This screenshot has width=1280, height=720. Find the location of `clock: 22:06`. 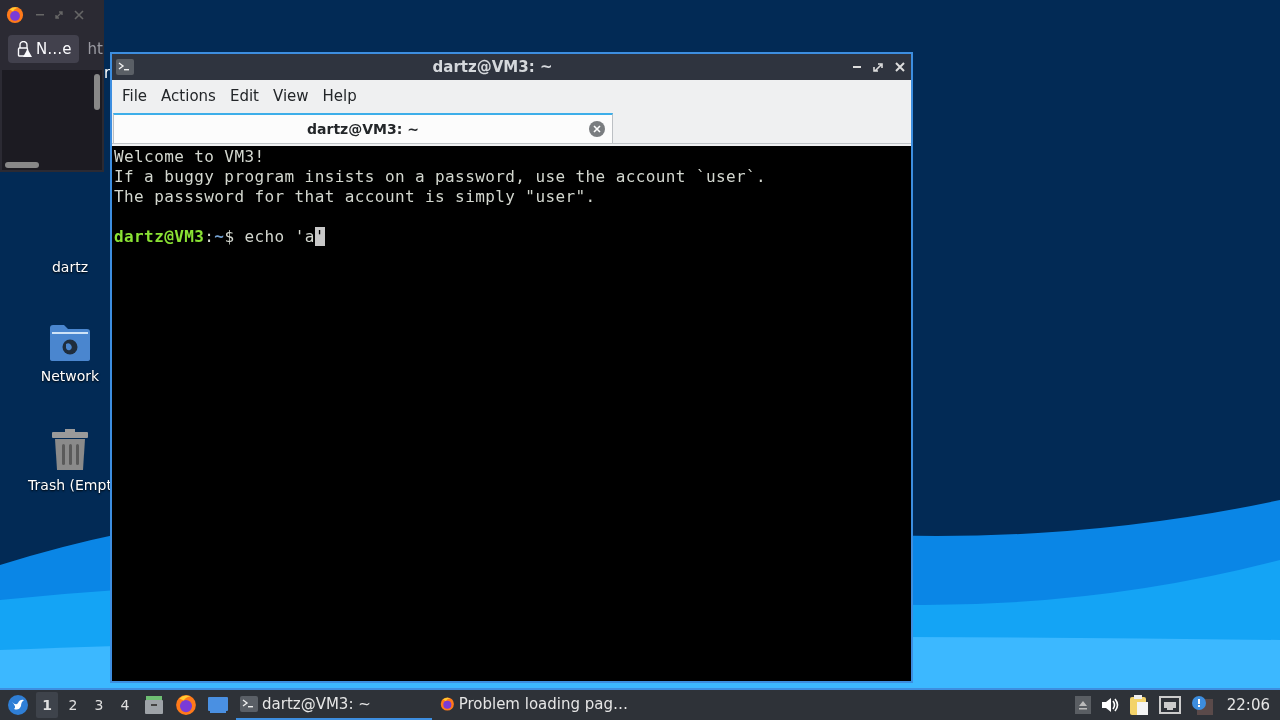

clock: 22:06 is located at coordinates (1248, 705).